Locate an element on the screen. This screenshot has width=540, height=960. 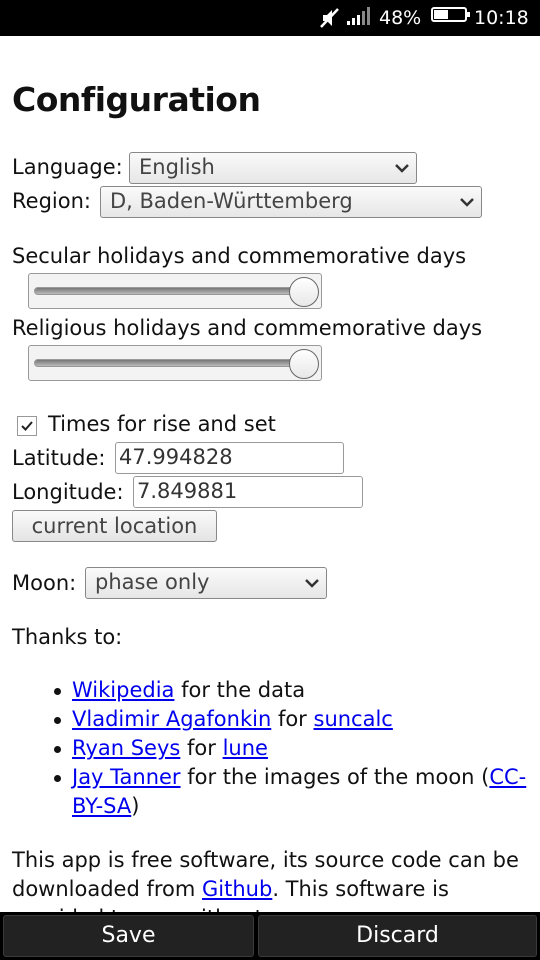
checkmark-icon is located at coordinates (27, 426).